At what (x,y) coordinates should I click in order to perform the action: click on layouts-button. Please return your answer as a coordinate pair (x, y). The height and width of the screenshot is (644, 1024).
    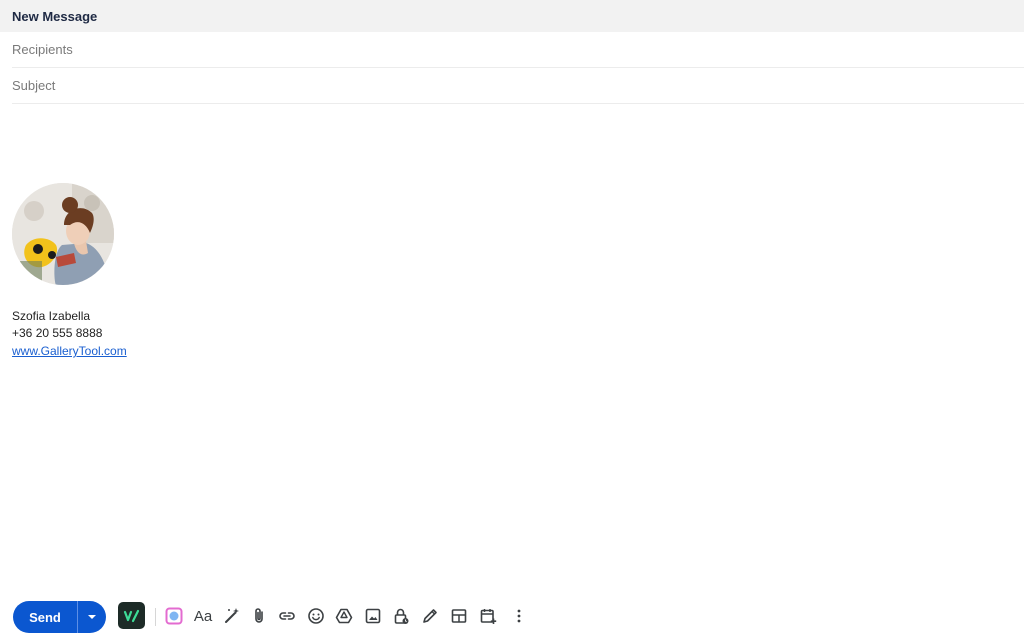
    Looking at the image, I should click on (459, 616).